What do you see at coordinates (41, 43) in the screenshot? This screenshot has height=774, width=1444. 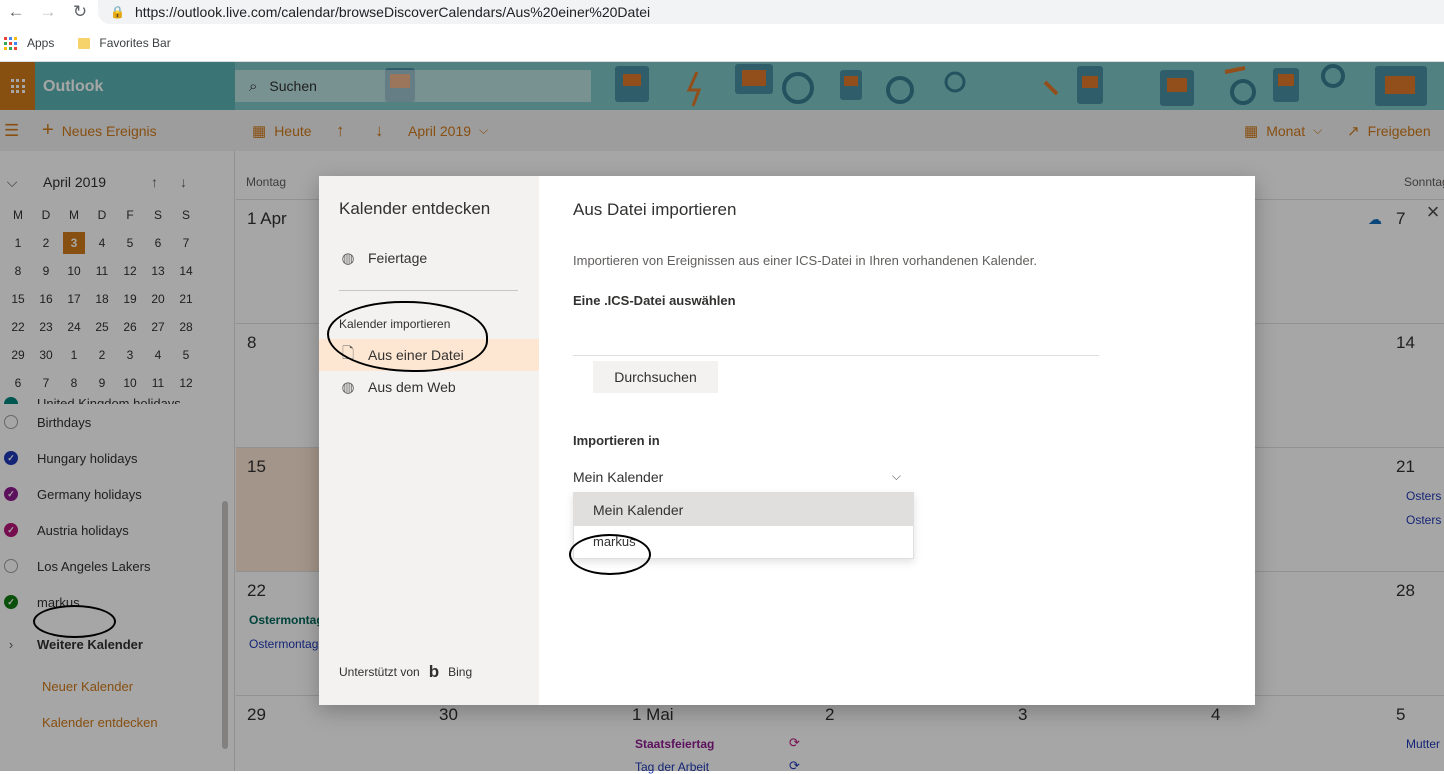 I see `bookmark-apps-label: Apps` at bounding box center [41, 43].